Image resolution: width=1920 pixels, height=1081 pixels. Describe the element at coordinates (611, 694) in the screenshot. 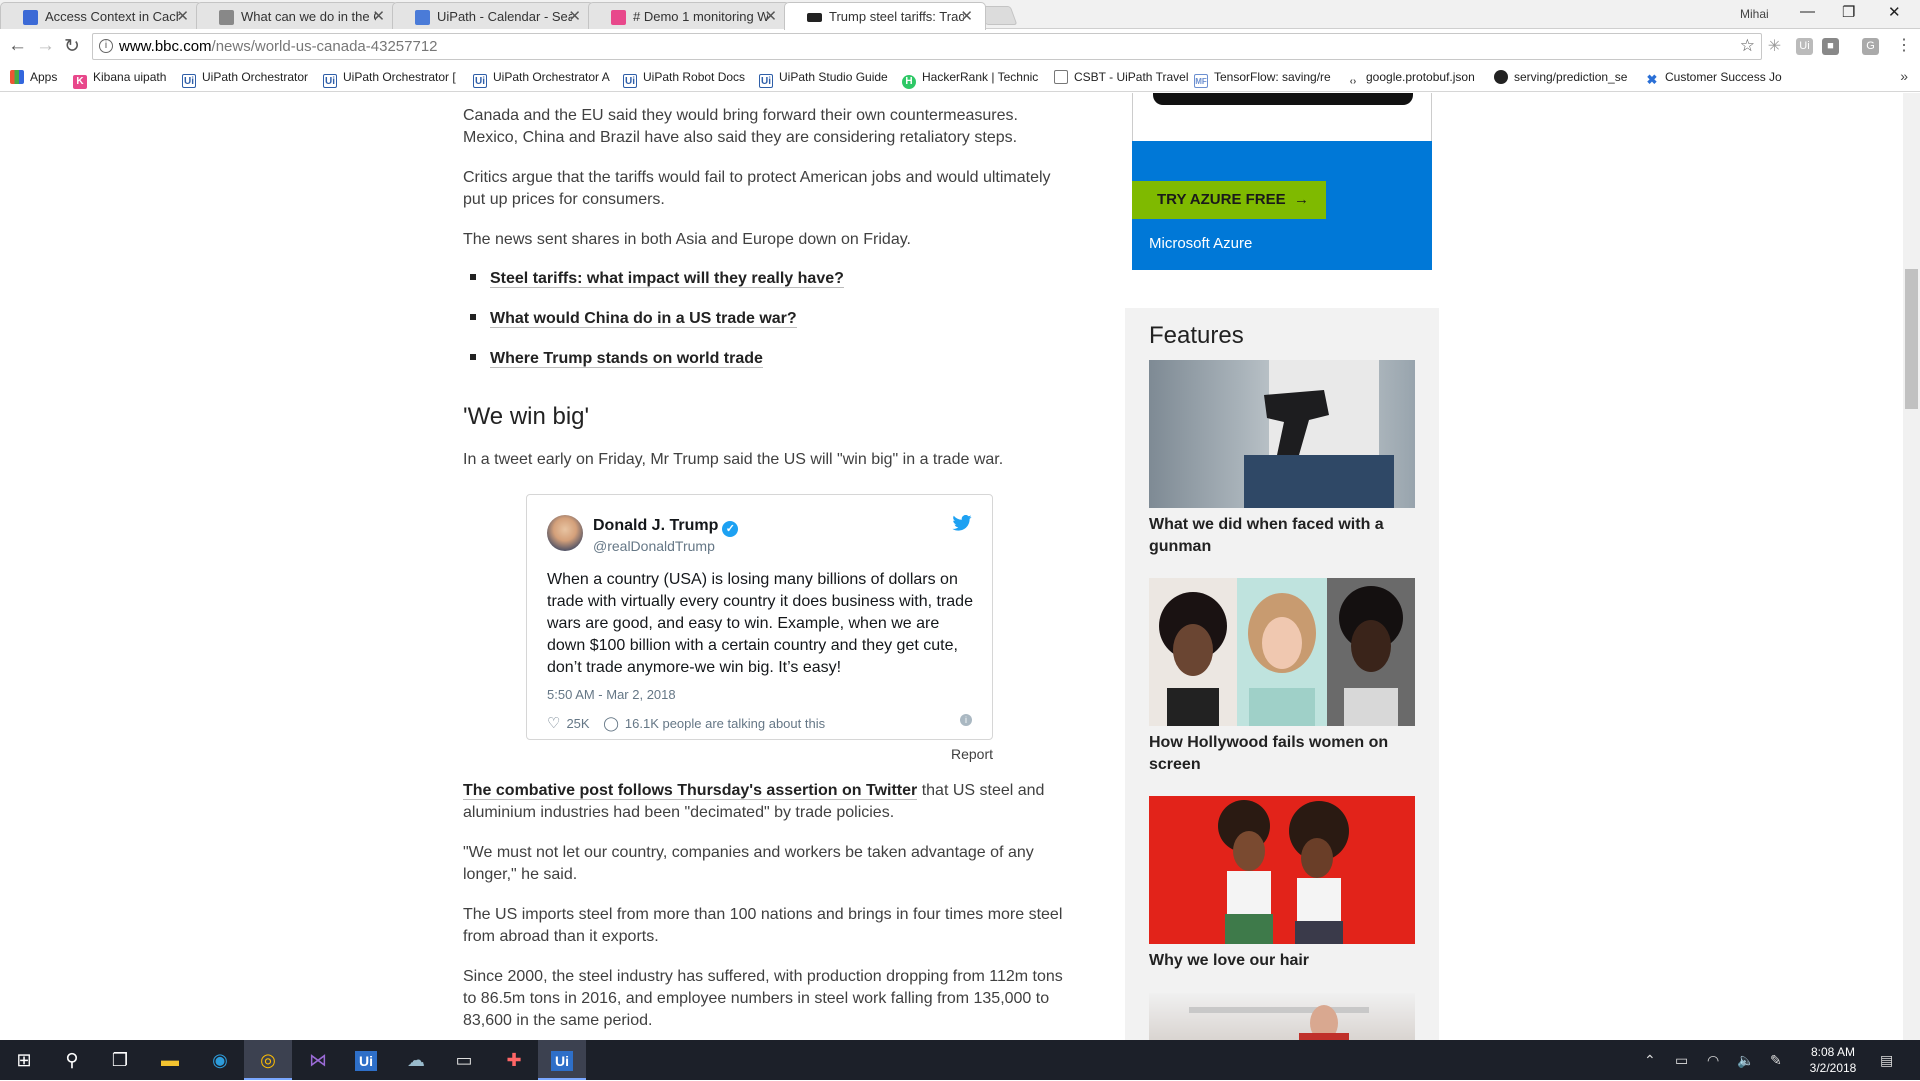

I see `tweet-timestamp: 5:50 AM - Mar 2, 2018` at that location.